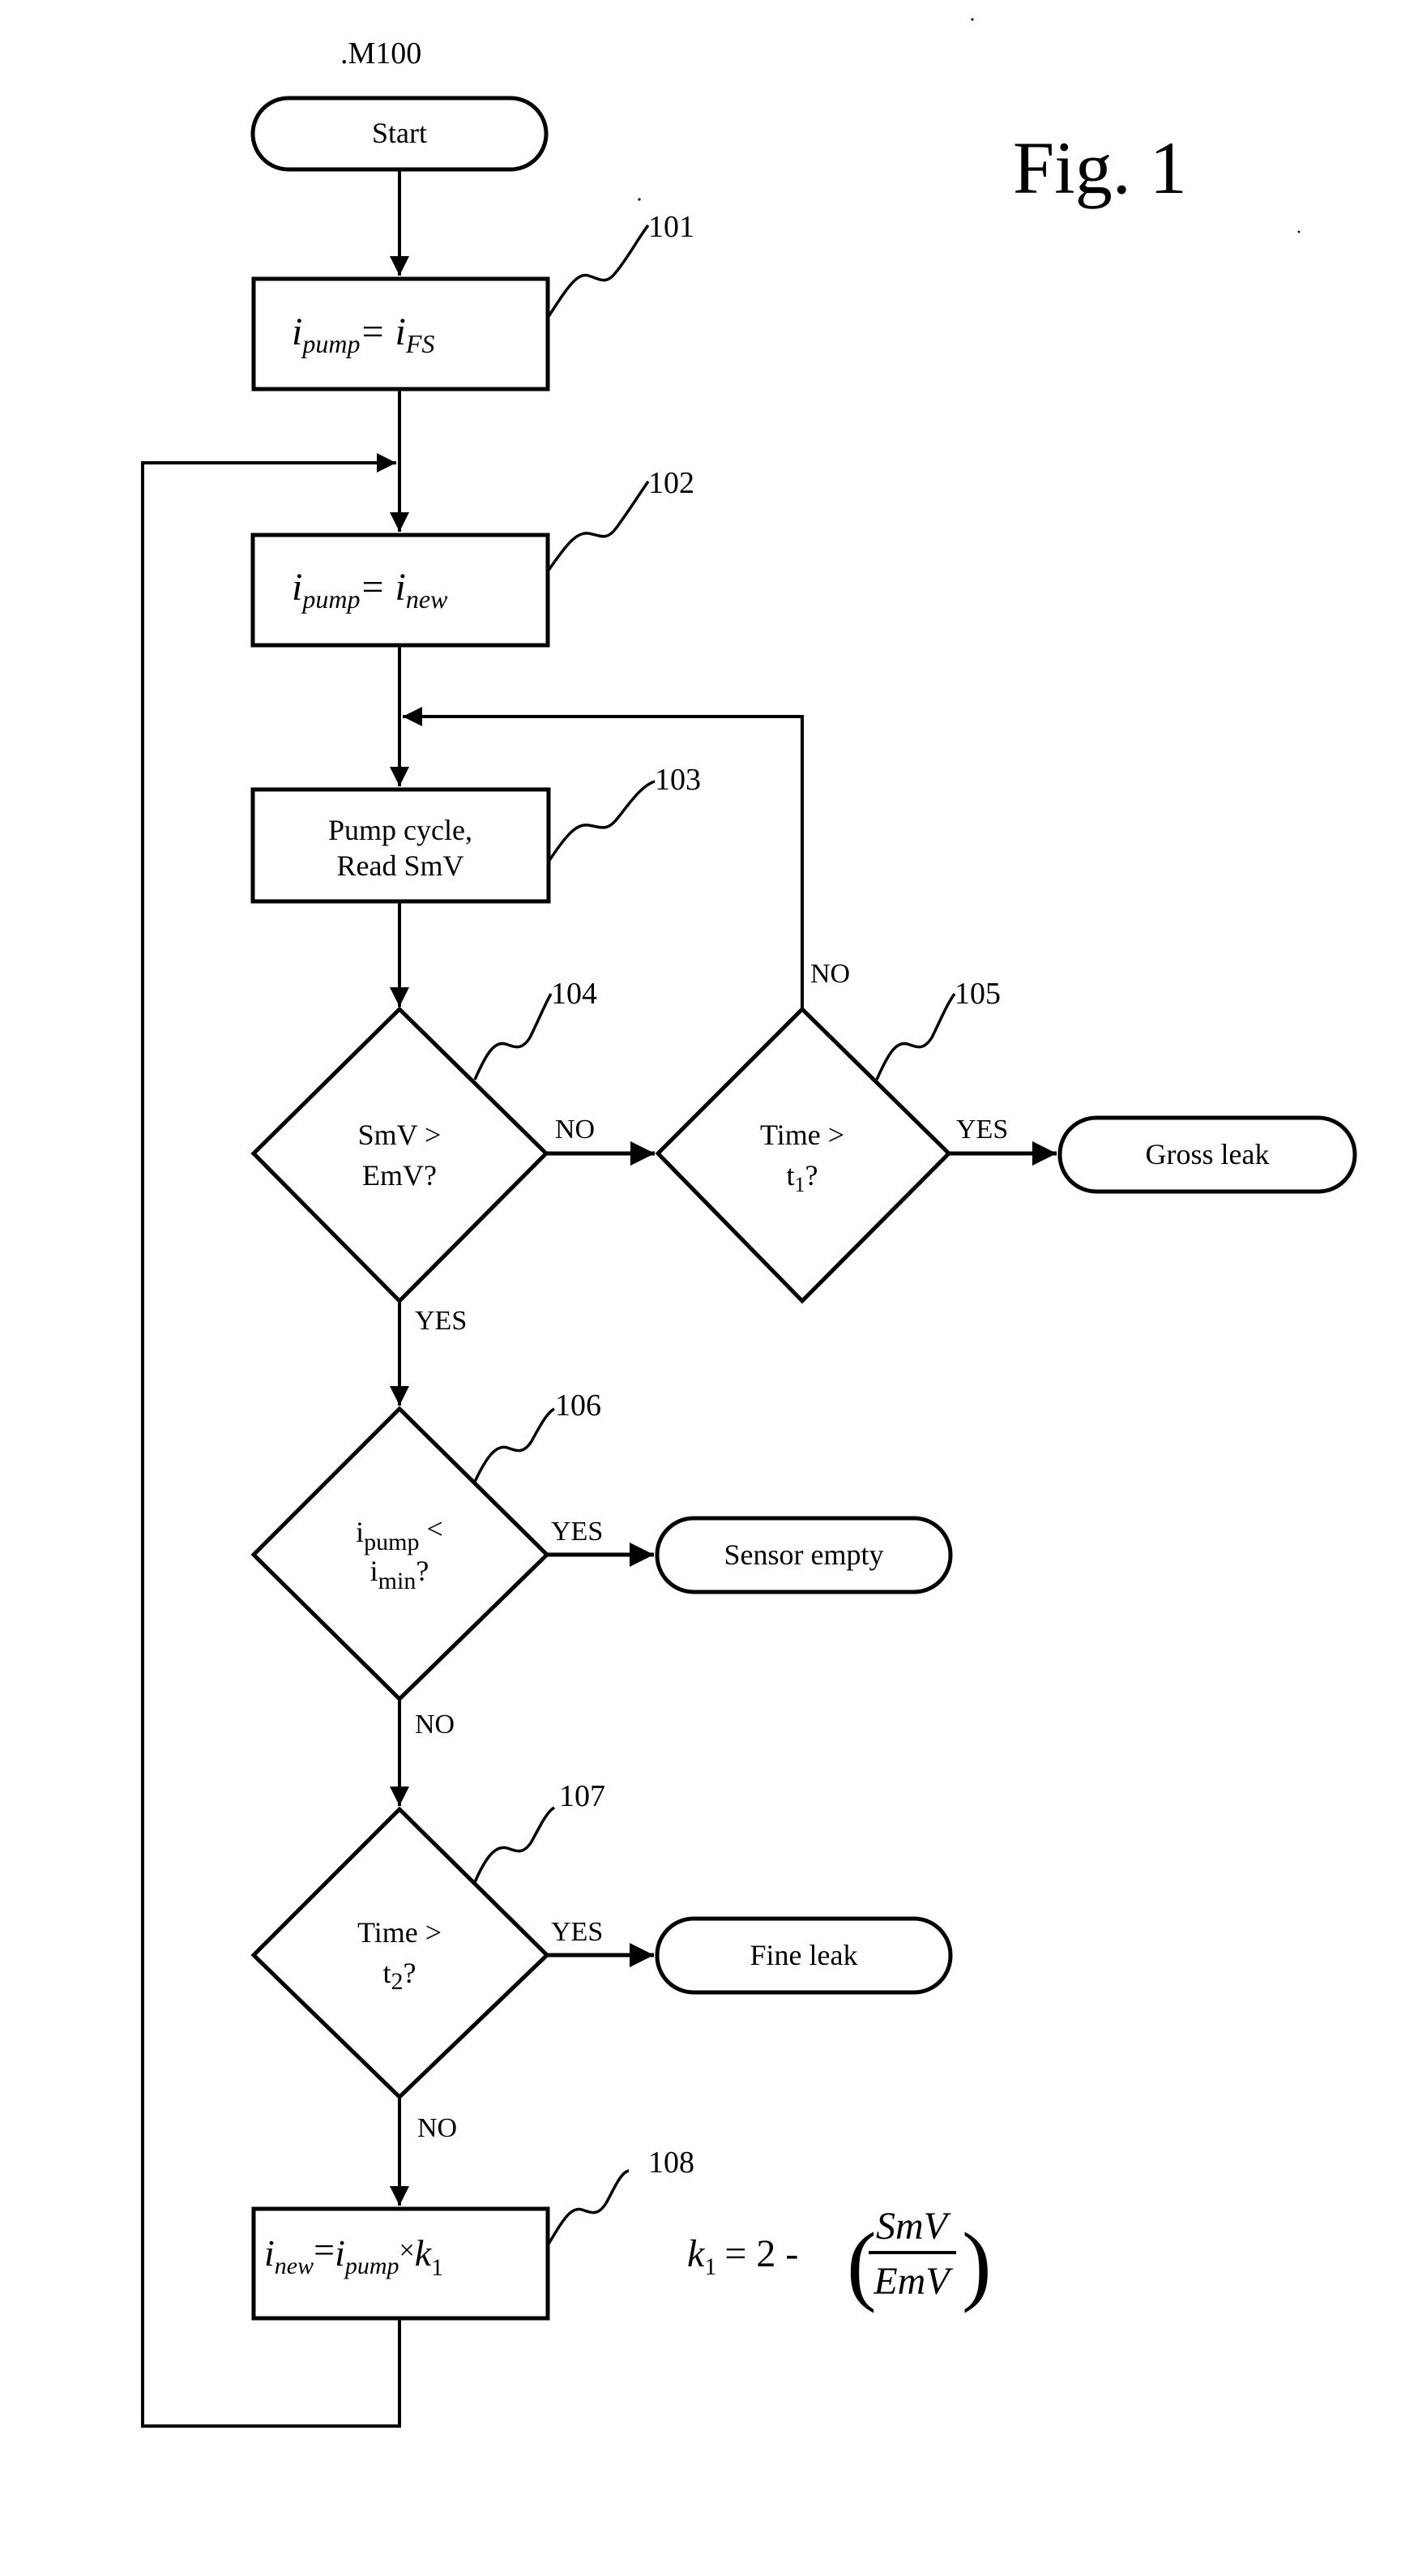  Describe the element at coordinates (577, 1932) in the screenshot. I see `edge-label-107-yes: YES` at that location.